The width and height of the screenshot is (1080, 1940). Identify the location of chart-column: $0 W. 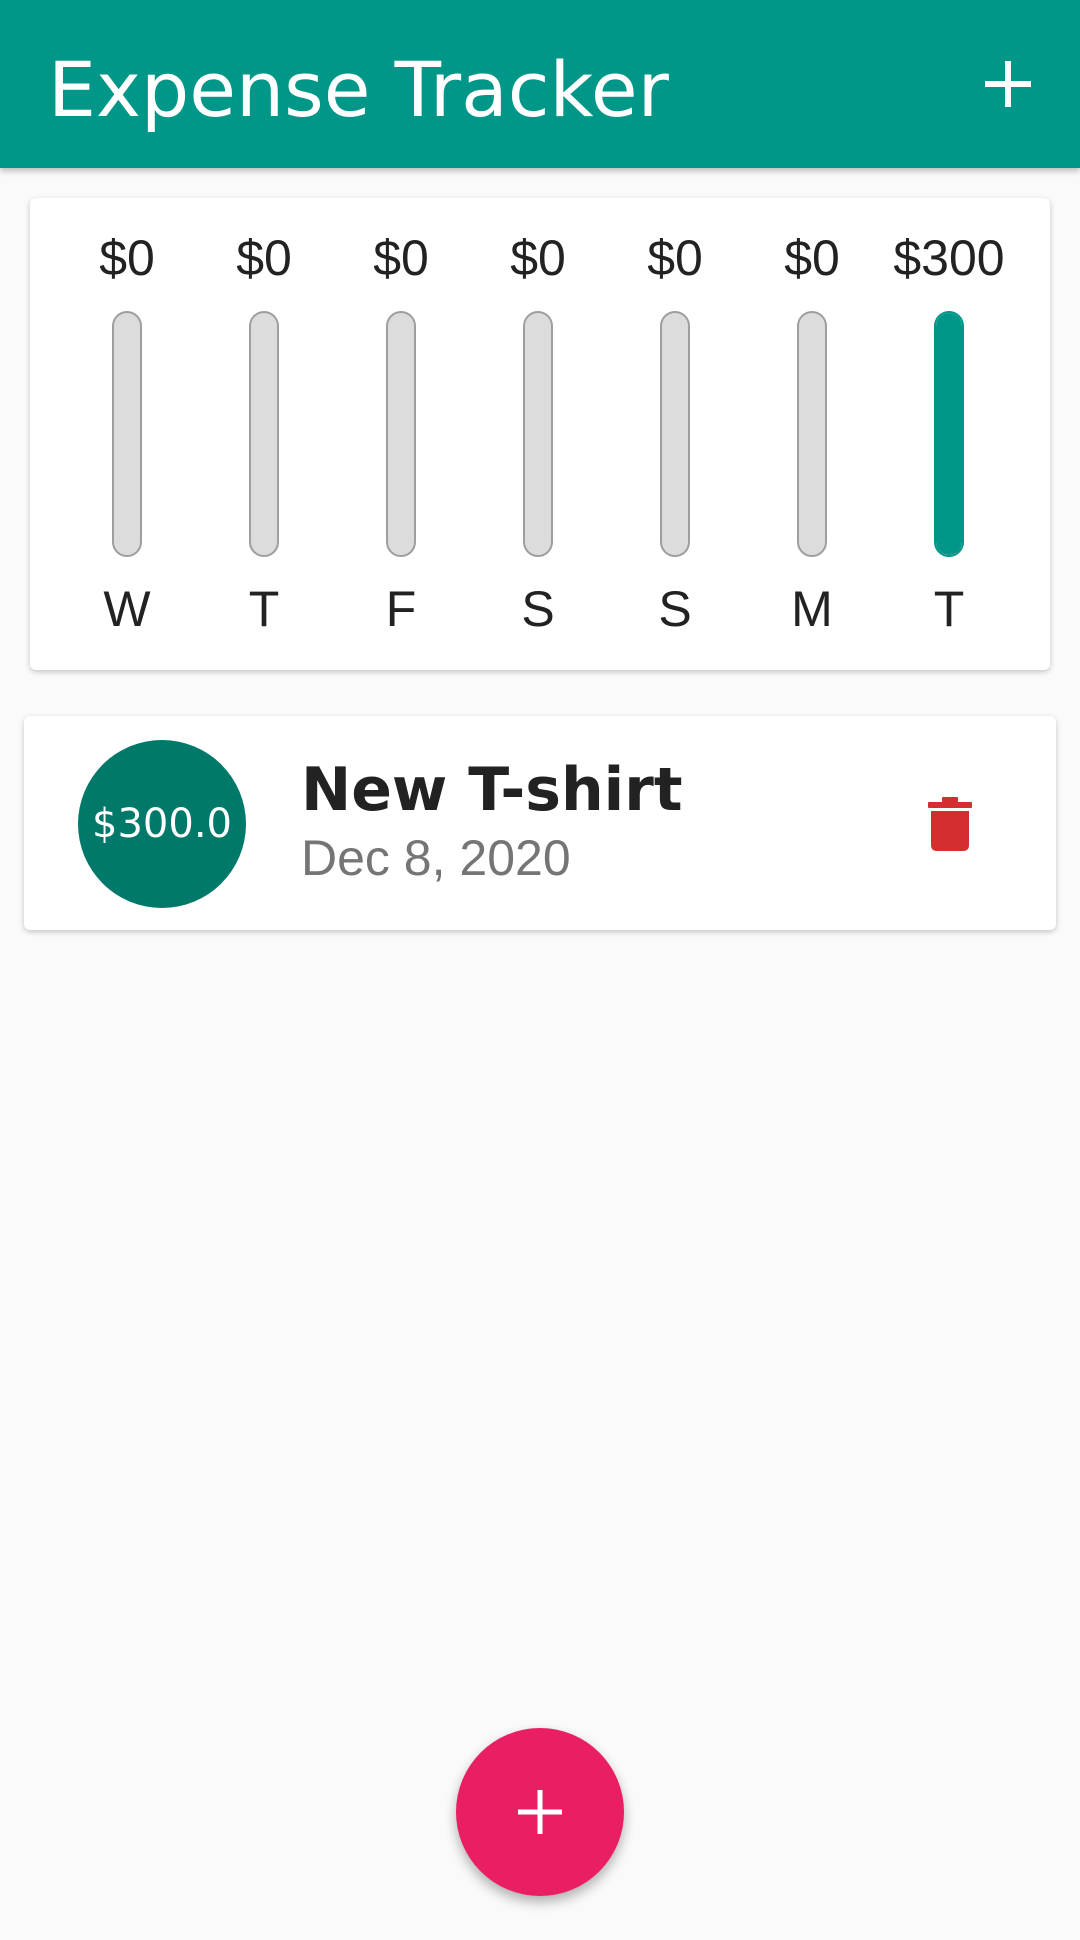
(127, 434).